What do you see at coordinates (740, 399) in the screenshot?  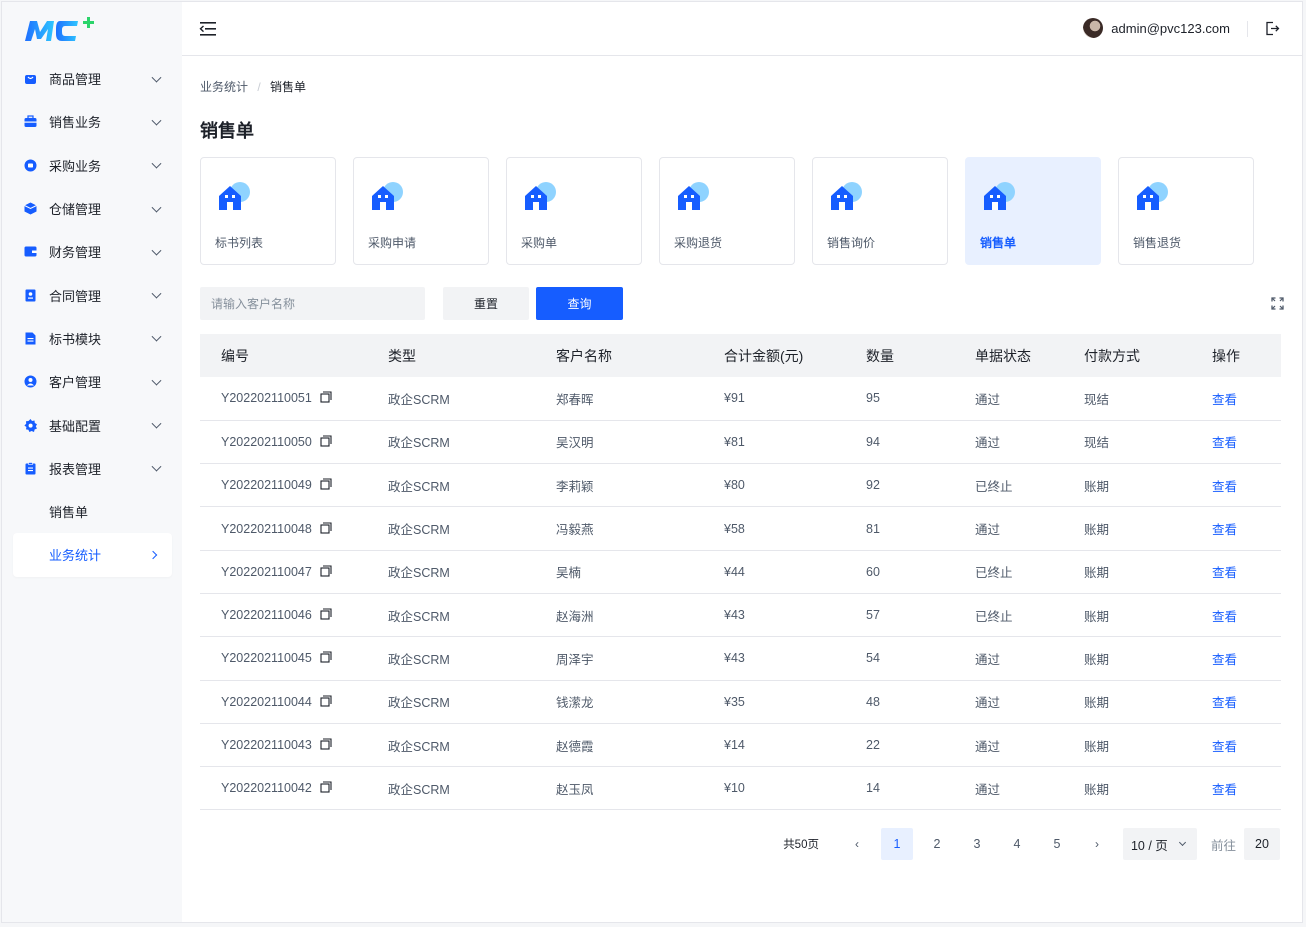 I see `table-row: Y202202110051 政企SCRM 郑春晖 ¥91 95 通过 现结 查看` at bounding box center [740, 399].